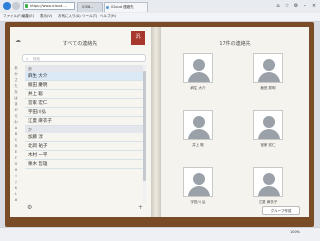 This screenshot has height=241, width=320. I want to click on scrollbar, so click(144, 134).